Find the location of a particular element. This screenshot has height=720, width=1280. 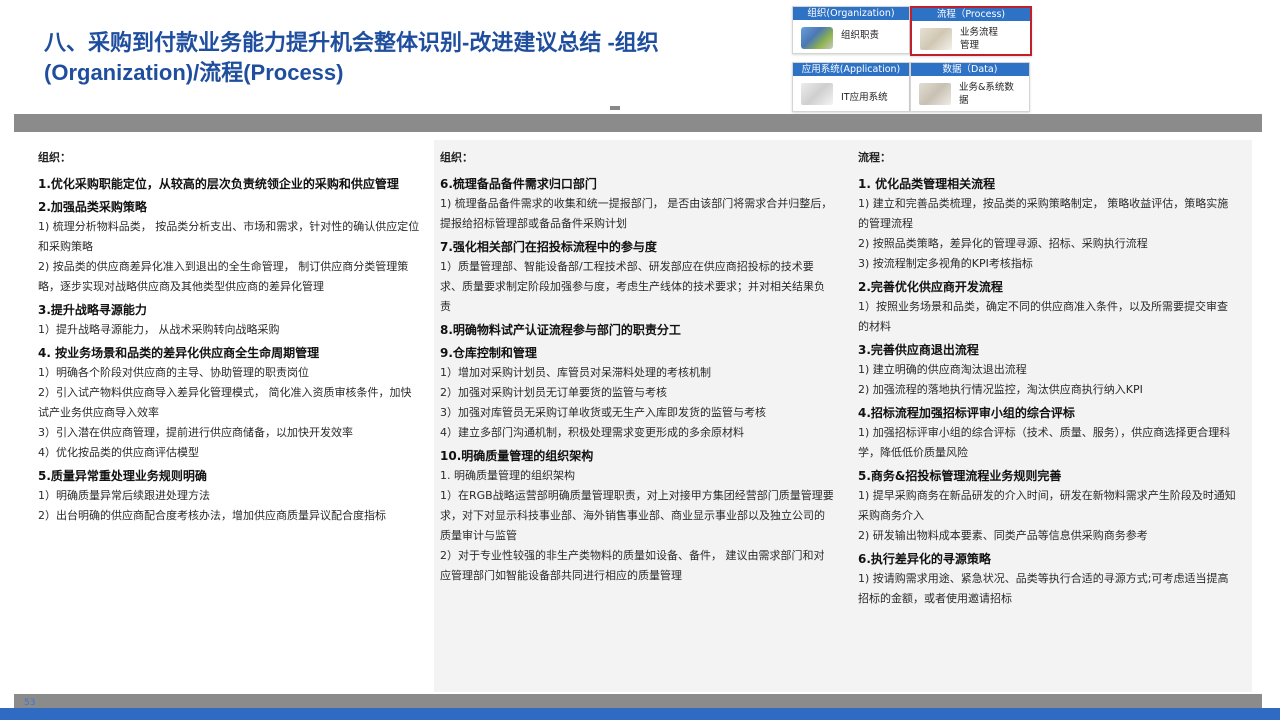

list-item: 1. 明确质量管理的组织架构 is located at coordinates (507, 475).